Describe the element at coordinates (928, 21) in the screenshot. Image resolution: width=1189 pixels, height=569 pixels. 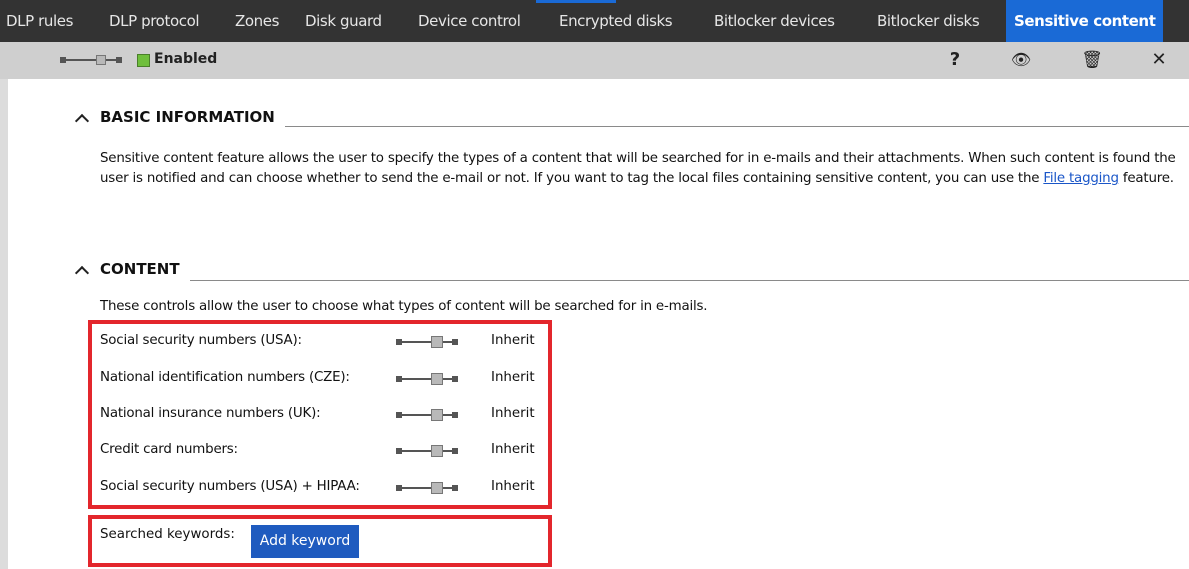
I see `tab-bitlocker-disks: Bitlocker disks` at that location.